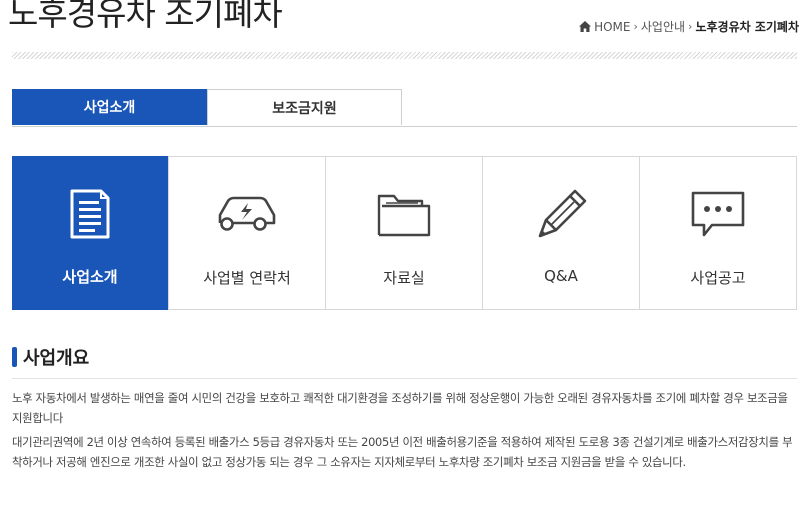 This screenshot has height=511, width=809. I want to click on tile-qna: Q&A, so click(561, 233).